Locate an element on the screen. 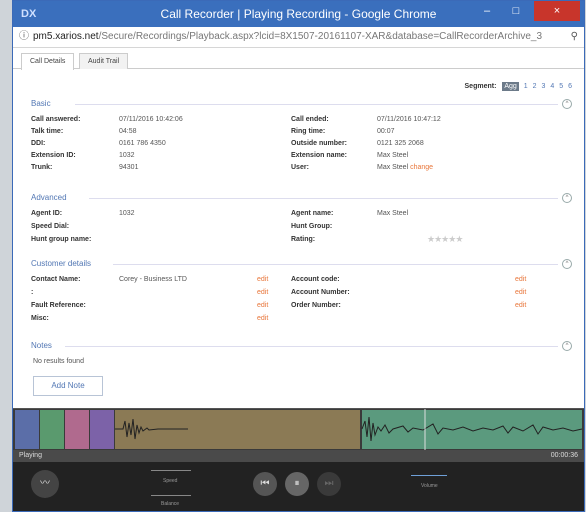 The width and height of the screenshot is (586, 512). outside-number-value: 0121 325 2068 is located at coordinates (400, 143).